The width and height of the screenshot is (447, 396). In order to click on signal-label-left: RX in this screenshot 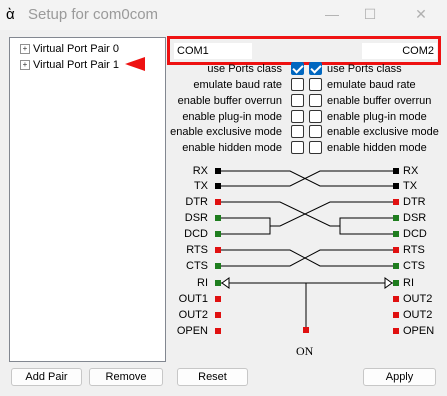, I will do `click(200, 171)`.